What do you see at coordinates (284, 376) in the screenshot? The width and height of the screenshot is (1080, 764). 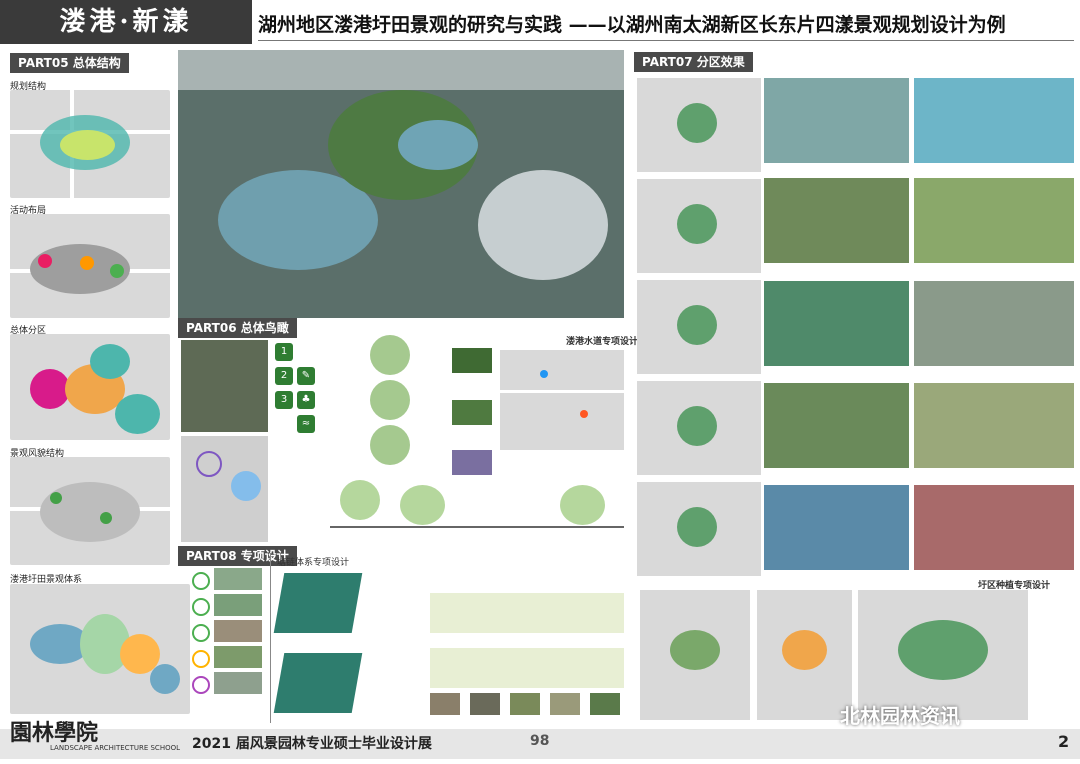 I see `leaf-icon: 2` at bounding box center [284, 376].